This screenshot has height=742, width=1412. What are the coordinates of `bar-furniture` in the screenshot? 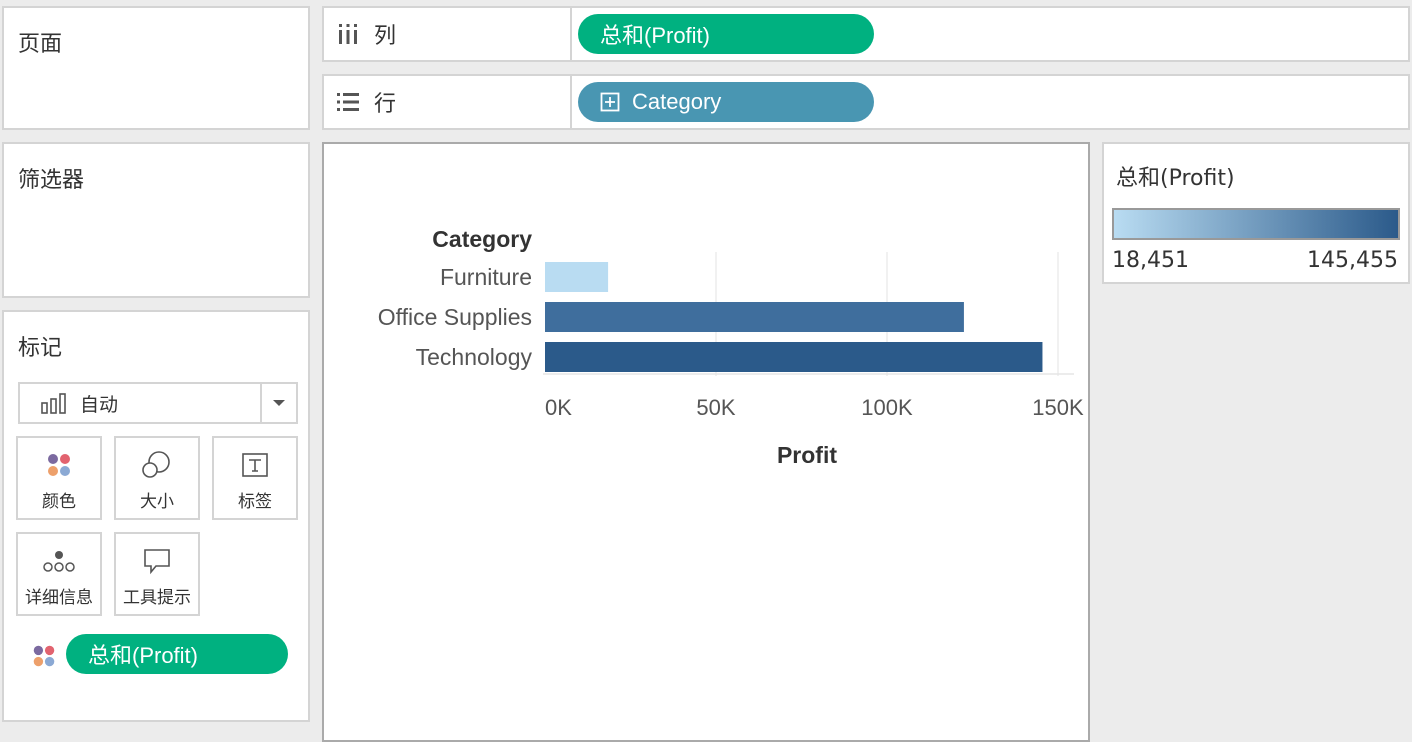 It's located at (577, 277).